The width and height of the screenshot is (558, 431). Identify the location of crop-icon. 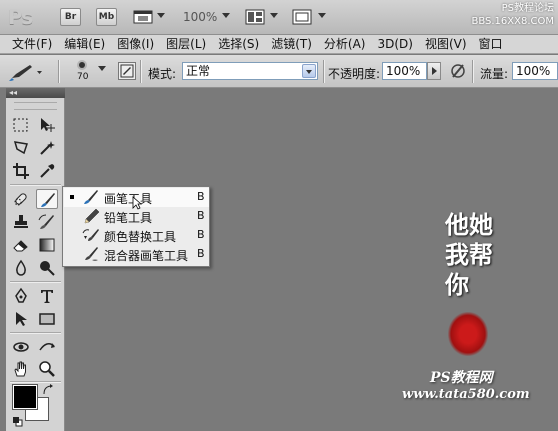
(21, 171).